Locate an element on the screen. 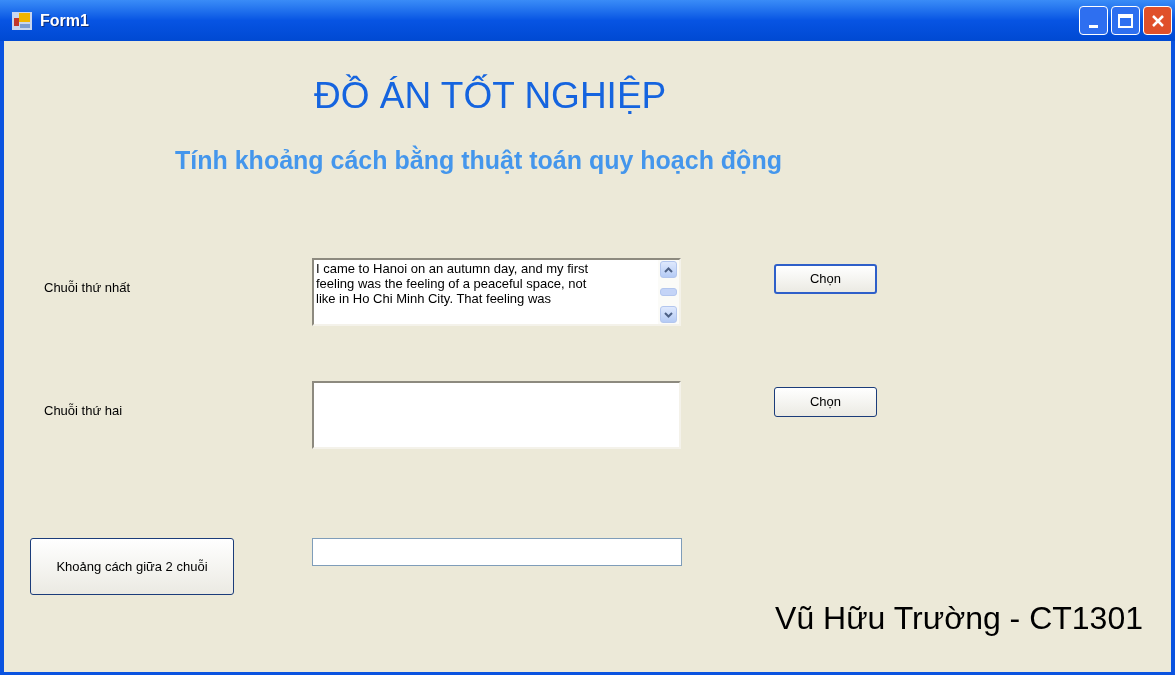 Image resolution: width=1175 pixels, height=675 pixels. close-button is located at coordinates (1157, 20).